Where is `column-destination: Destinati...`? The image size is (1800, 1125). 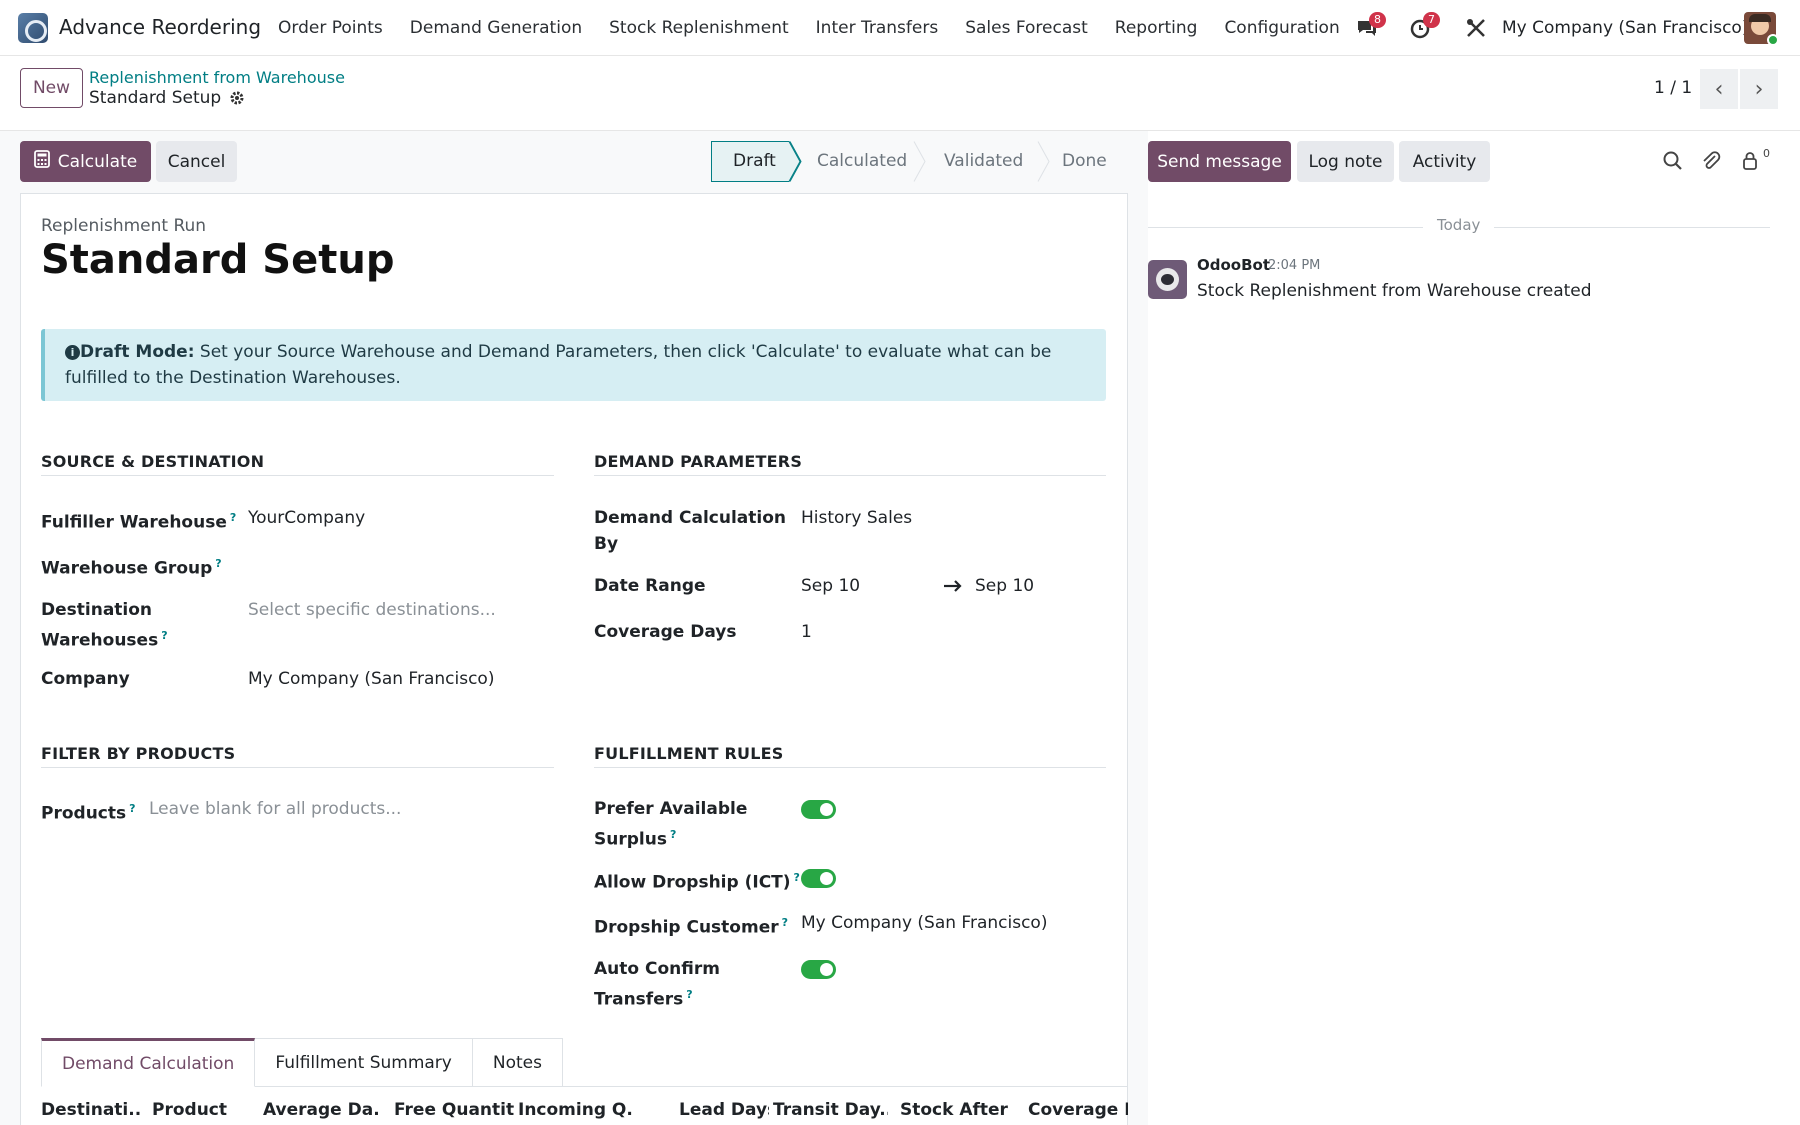 column-destination: Destinati... is located at coordinates (91, 1110).